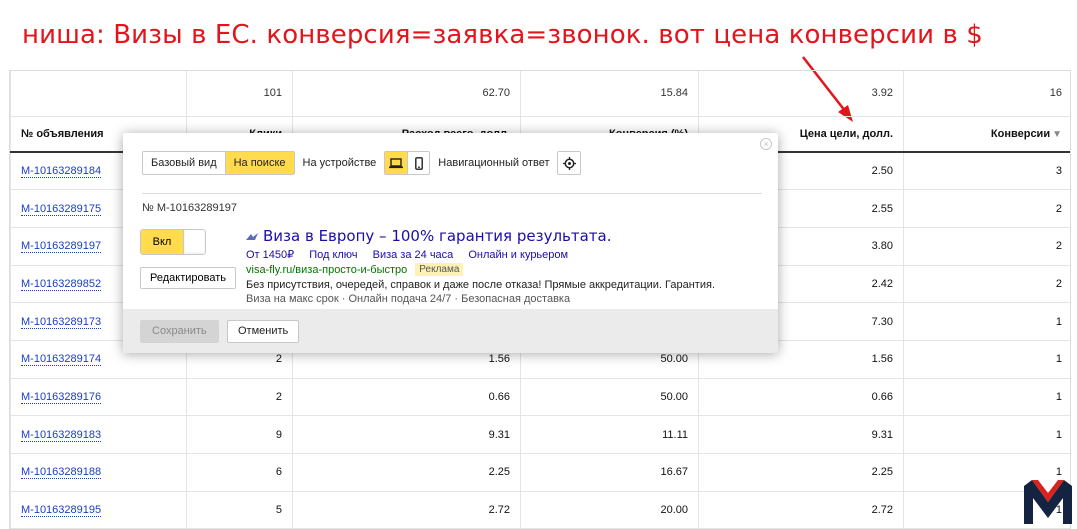 The height and width of the screenshot is (529, 1077). I want to click on conversion-rate-cell: 20.00, so click(609, 510).